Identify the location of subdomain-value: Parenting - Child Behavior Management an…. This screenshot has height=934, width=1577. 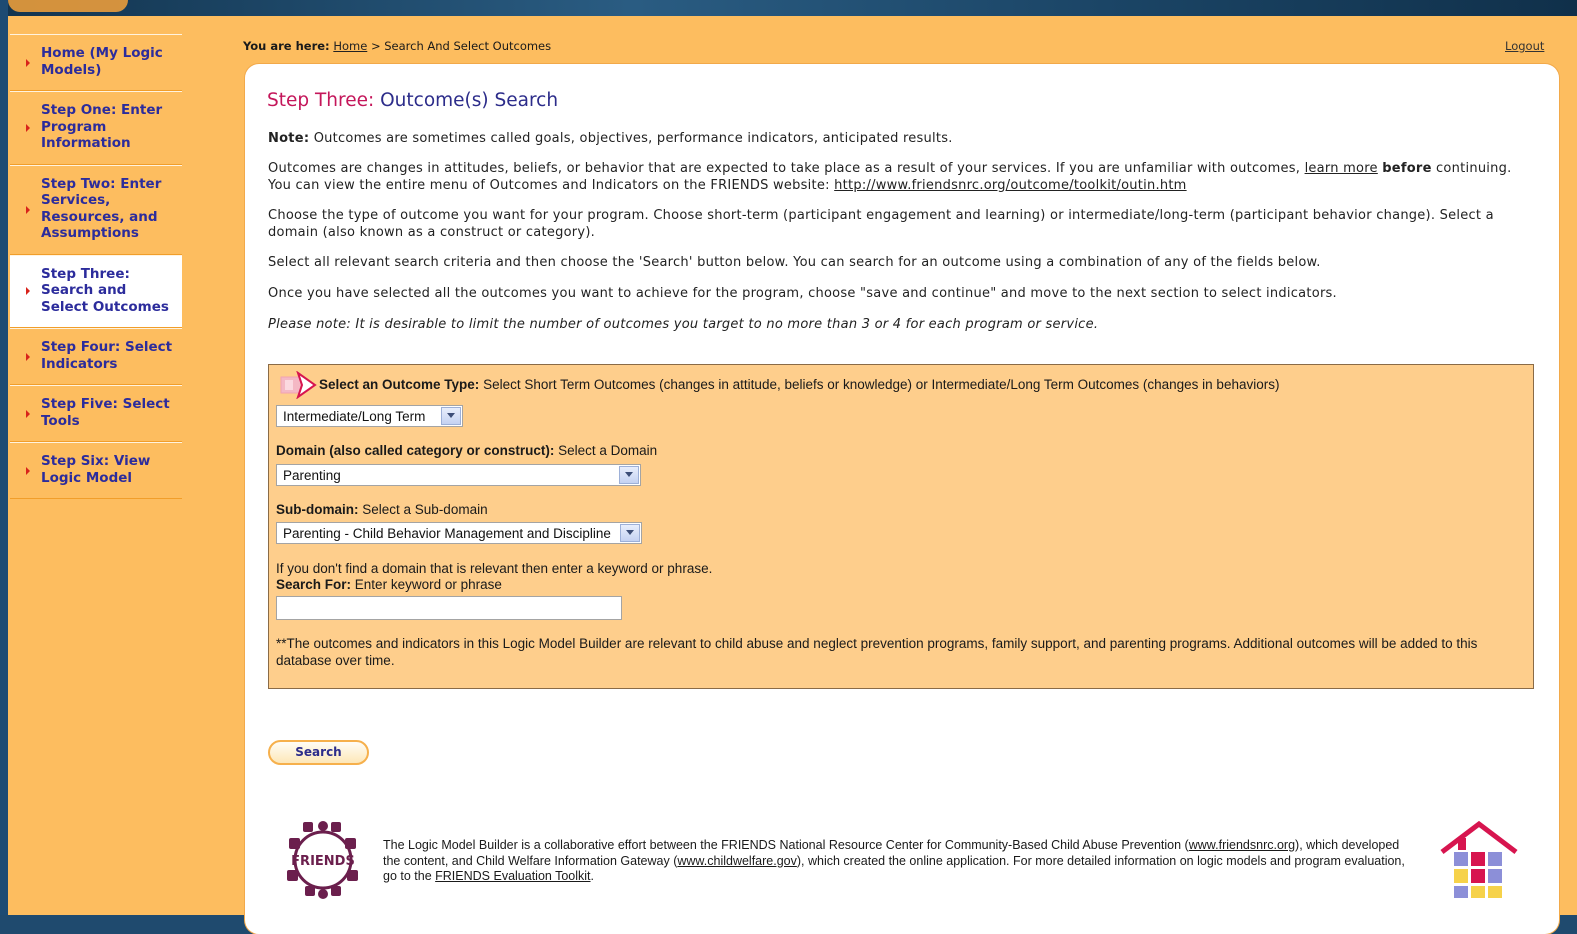
(447, 533).